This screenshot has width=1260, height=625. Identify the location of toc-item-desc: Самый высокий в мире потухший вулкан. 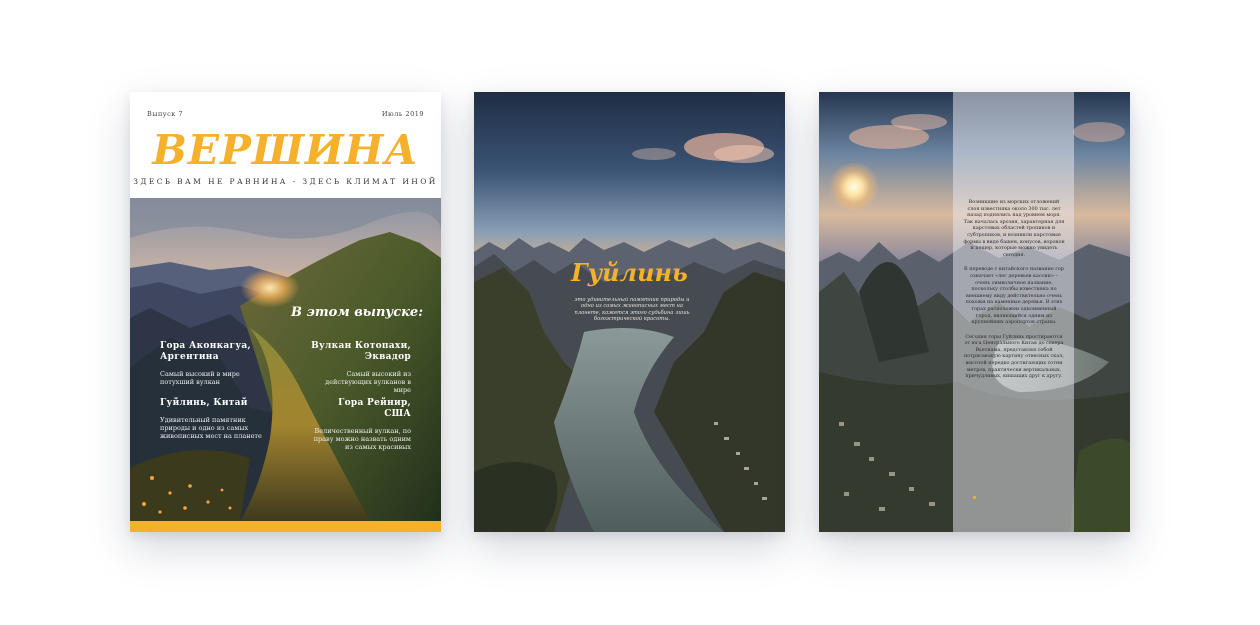
(200, 378).